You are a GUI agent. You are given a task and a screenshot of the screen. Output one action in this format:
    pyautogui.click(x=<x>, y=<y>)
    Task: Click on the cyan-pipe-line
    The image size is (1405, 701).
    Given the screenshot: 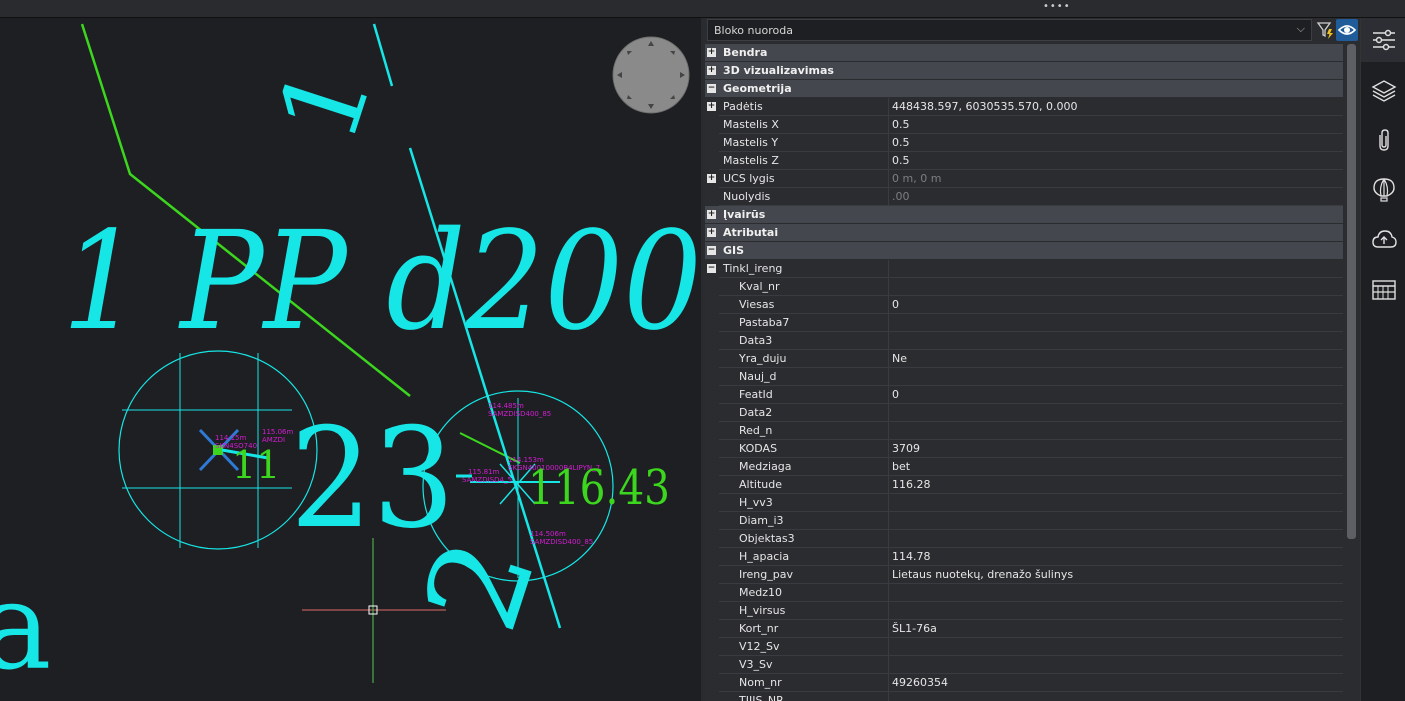 What is the action you would take?
    pyautogui.click(x=383, y=55)
    